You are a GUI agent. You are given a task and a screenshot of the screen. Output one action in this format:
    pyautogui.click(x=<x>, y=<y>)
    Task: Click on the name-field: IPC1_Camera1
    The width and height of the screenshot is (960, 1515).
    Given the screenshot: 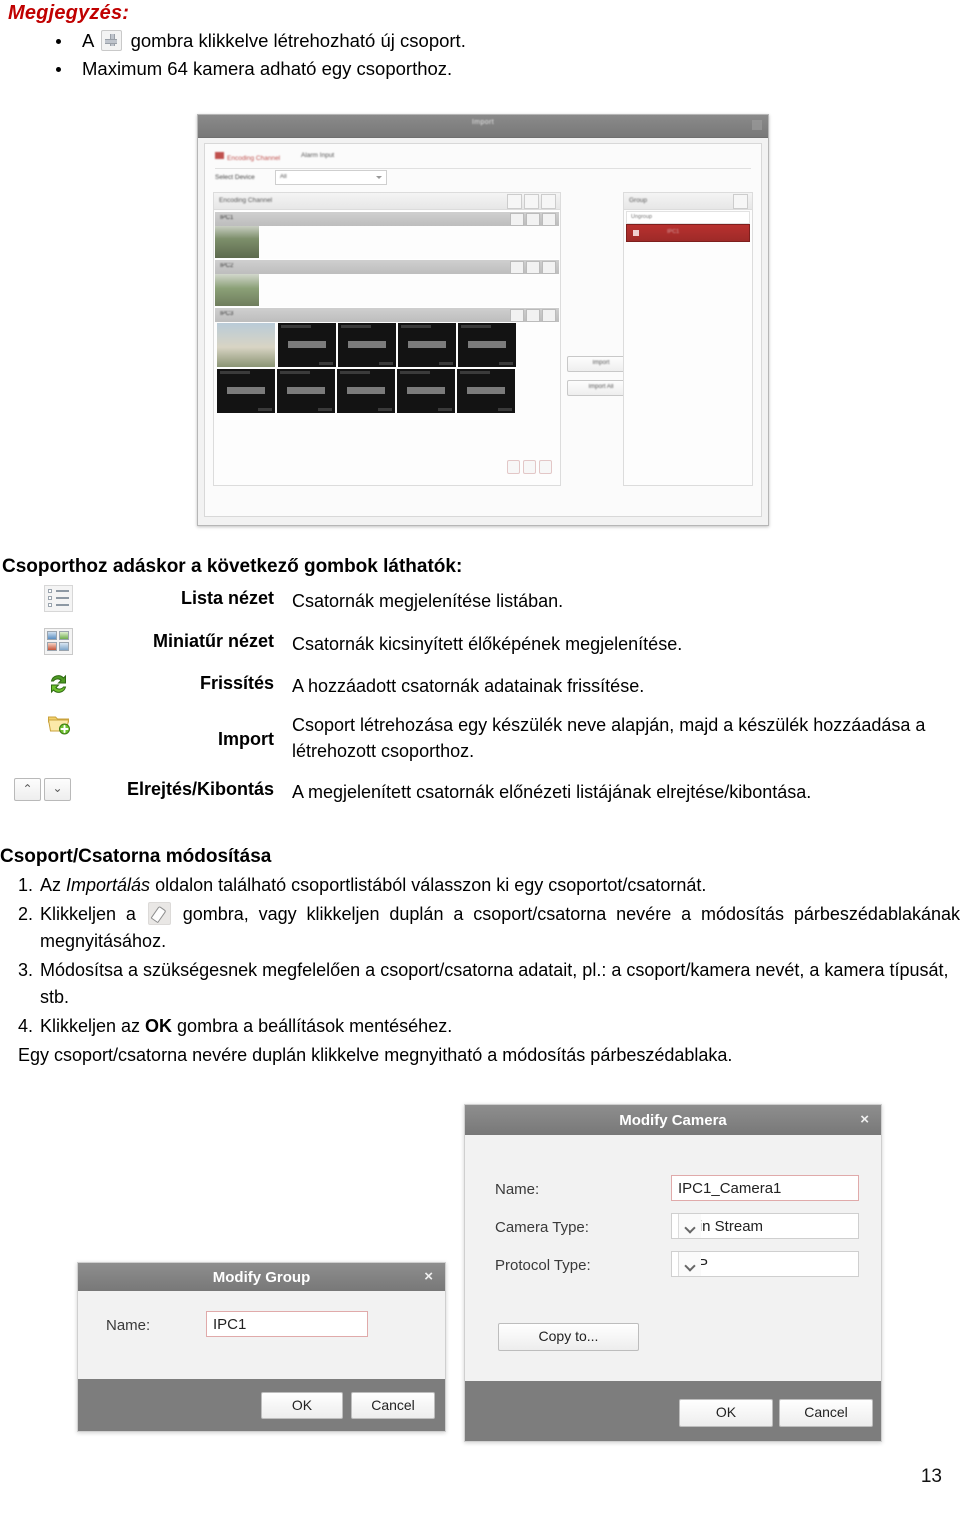 What is the action you would take?
    pyautogui.click(x=765, y=1188)
    